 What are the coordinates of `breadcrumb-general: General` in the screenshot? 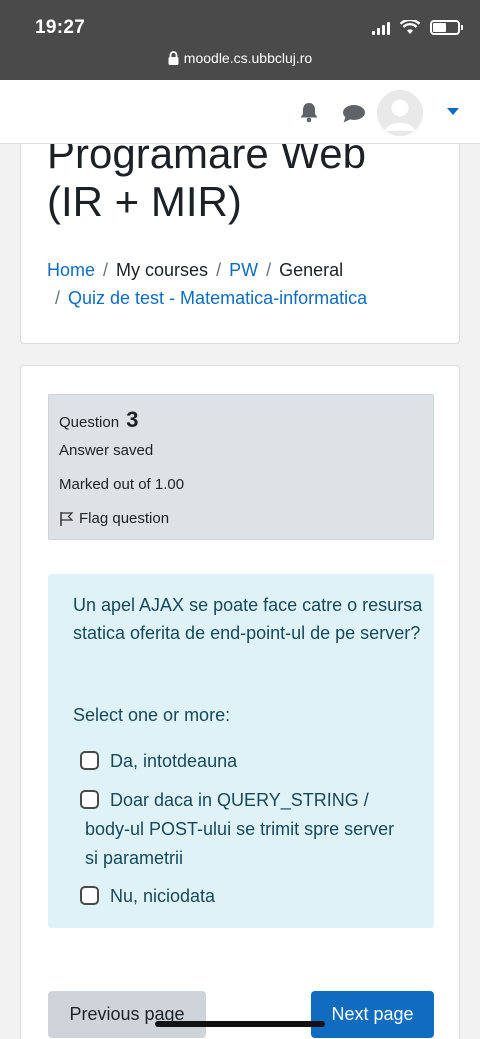 It's located at (311, 270).